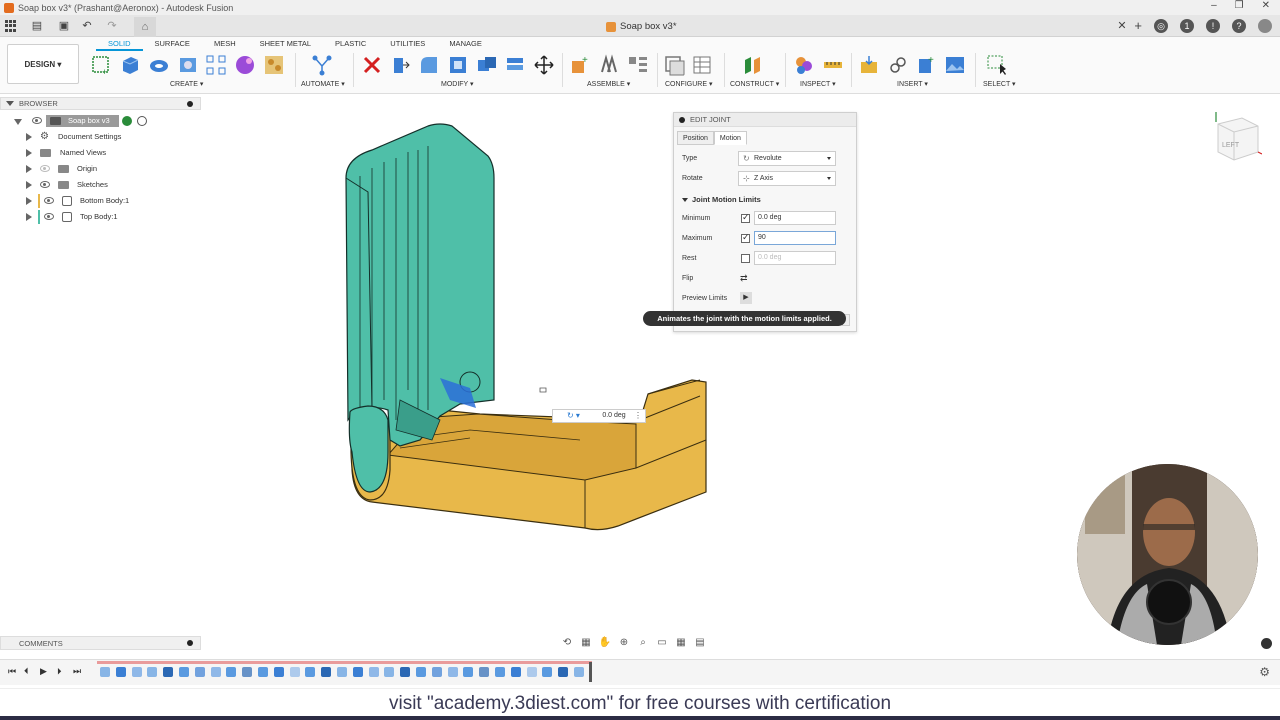 This screenshot has height=720, width=1280. Describe the element at coordinates (662, 643) in the screenshot. I see `display-settings-icon: ▭` at that location.